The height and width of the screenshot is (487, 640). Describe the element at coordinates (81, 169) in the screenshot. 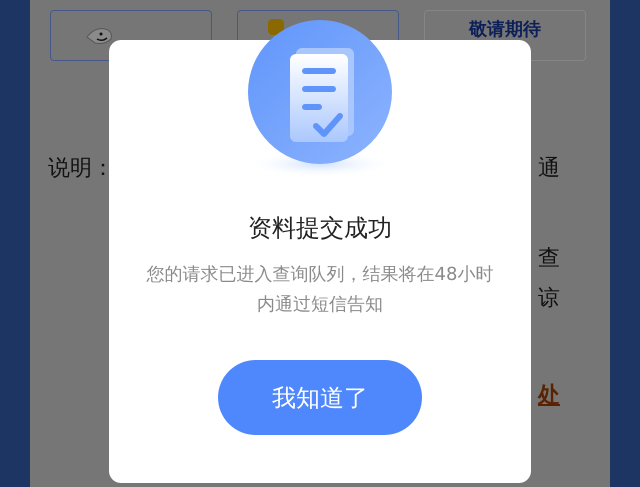

I see `note-text: 说明：` at that location.